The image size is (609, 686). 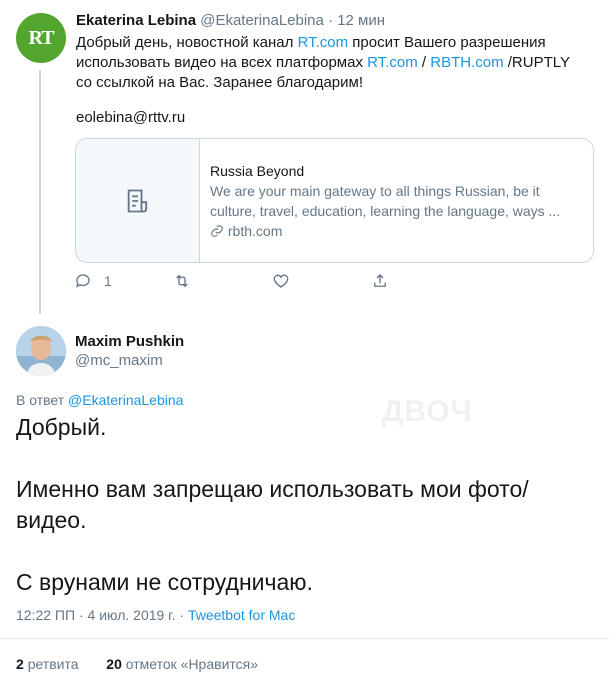 What do you see at coordinates (125, 400) in the screenshot?
I see `reply-to-handle: @EkaterinaLebina` at bounding box center [125, 400].